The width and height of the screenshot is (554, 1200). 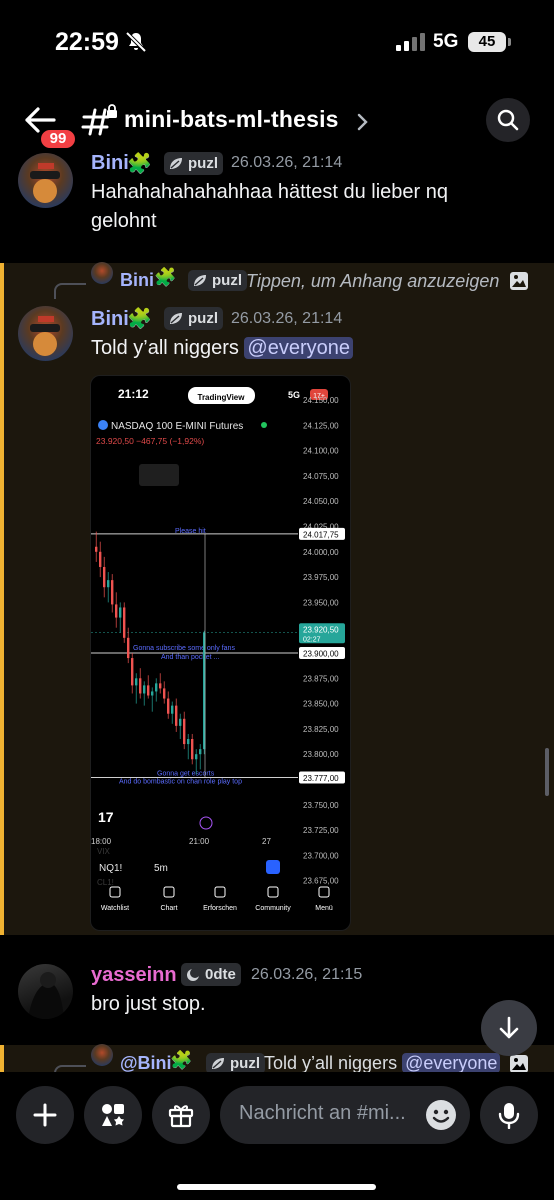 What do you see at coordinates (159, 475) in the screenshot?
I see `drawing-toolbar` at bounding box center [159, 475].